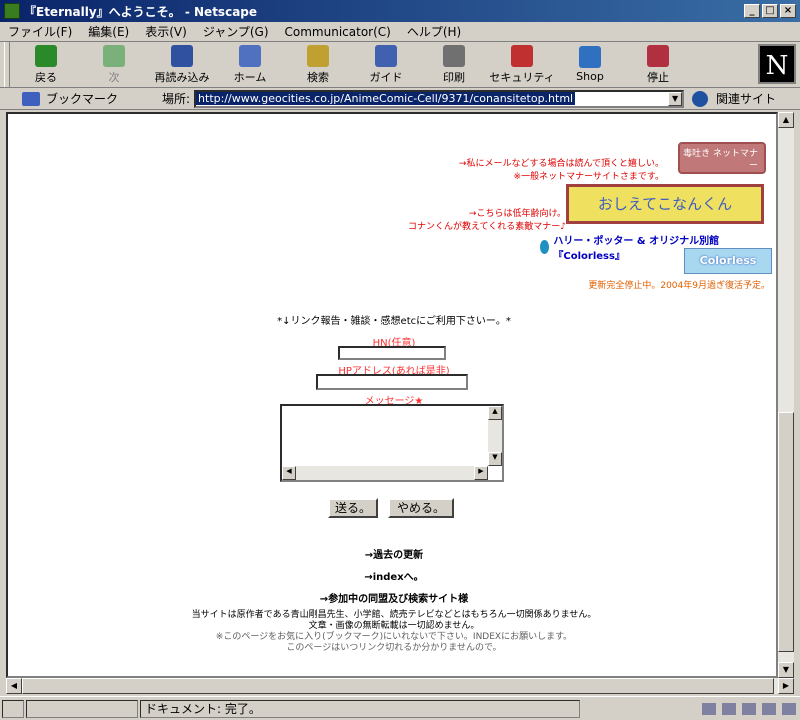 This screenshot has width=800, height=720. I want to click on disclaimer-line4: このページはいつリンク切れるか分かりませんので。, so click(394, 648).